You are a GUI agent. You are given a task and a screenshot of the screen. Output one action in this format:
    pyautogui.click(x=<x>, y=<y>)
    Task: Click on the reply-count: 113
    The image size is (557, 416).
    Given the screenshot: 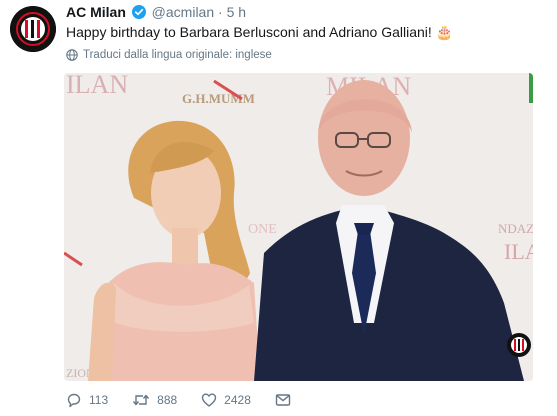 What is the action you would take?
    pyautogui.click(x=99, y=400)
    